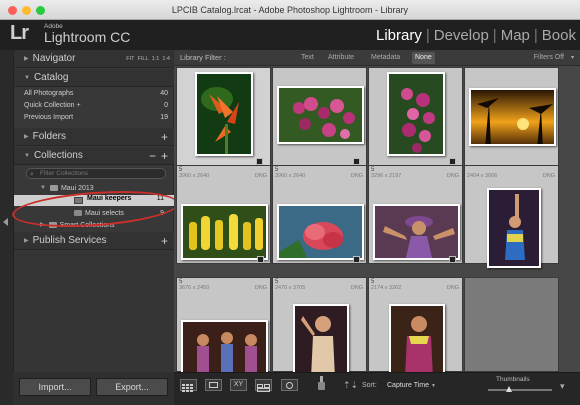 Image resolution: width=580 pixels, height=405 pixels. What do you see at coordinates (6, 227) in the screenshot?
I see `left-panel-toggle-strip` at bounding box center [6, 227].